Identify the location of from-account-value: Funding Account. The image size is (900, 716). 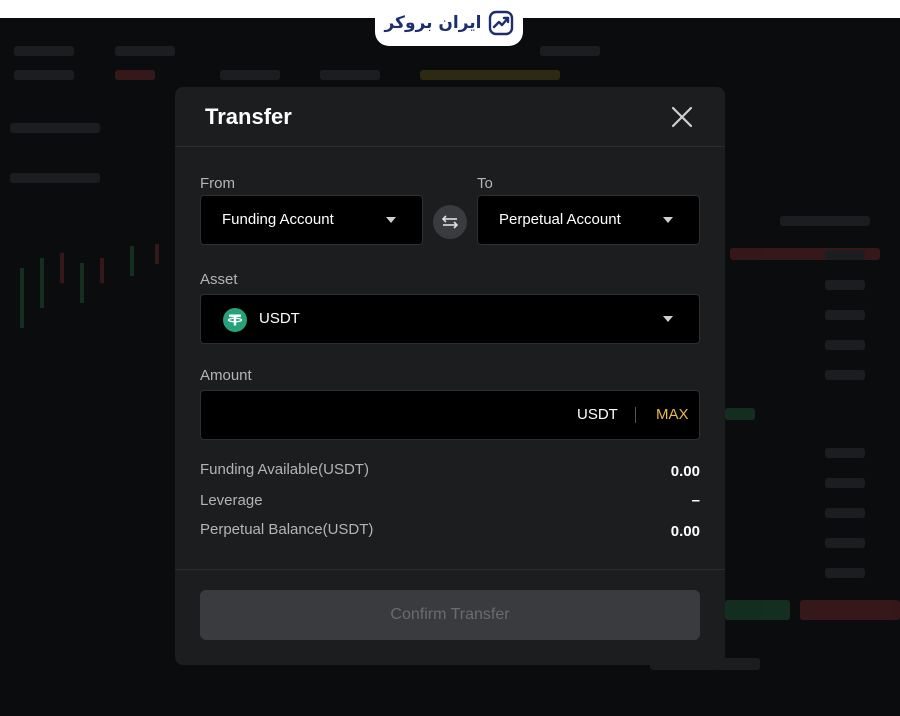
(278, 219).